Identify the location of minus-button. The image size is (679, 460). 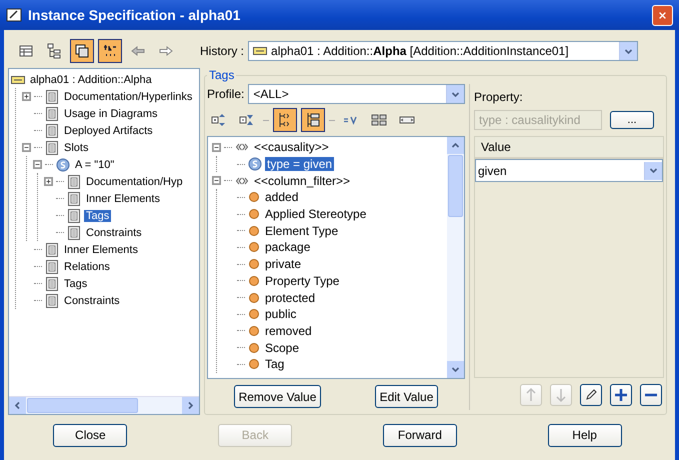
(651, 395).